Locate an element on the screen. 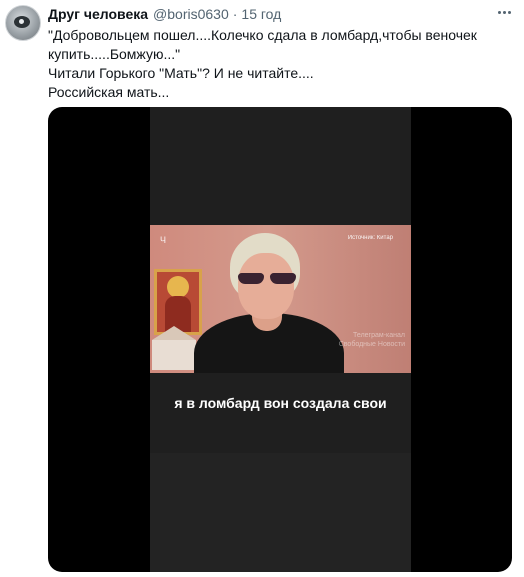  author-handle: @boris0630 is located at coordinates (191, 14).